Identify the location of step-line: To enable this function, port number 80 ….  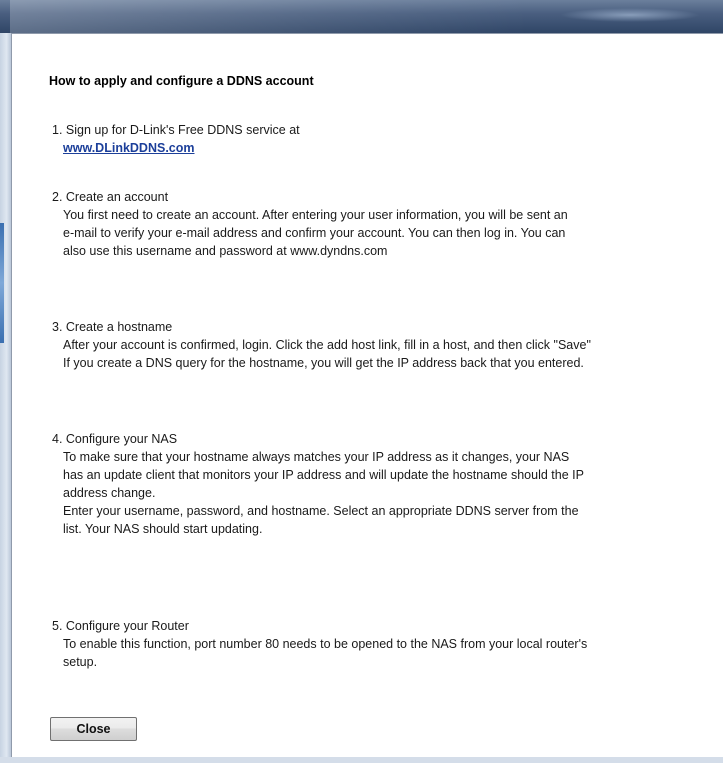
(325, 644).